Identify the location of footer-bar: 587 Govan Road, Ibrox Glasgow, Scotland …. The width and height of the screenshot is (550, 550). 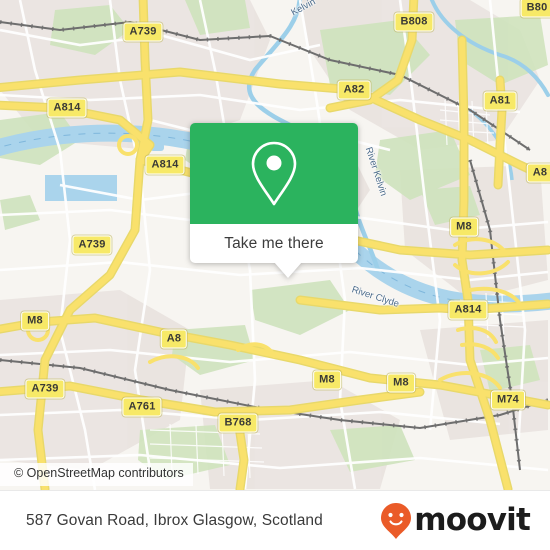
(275, 520).